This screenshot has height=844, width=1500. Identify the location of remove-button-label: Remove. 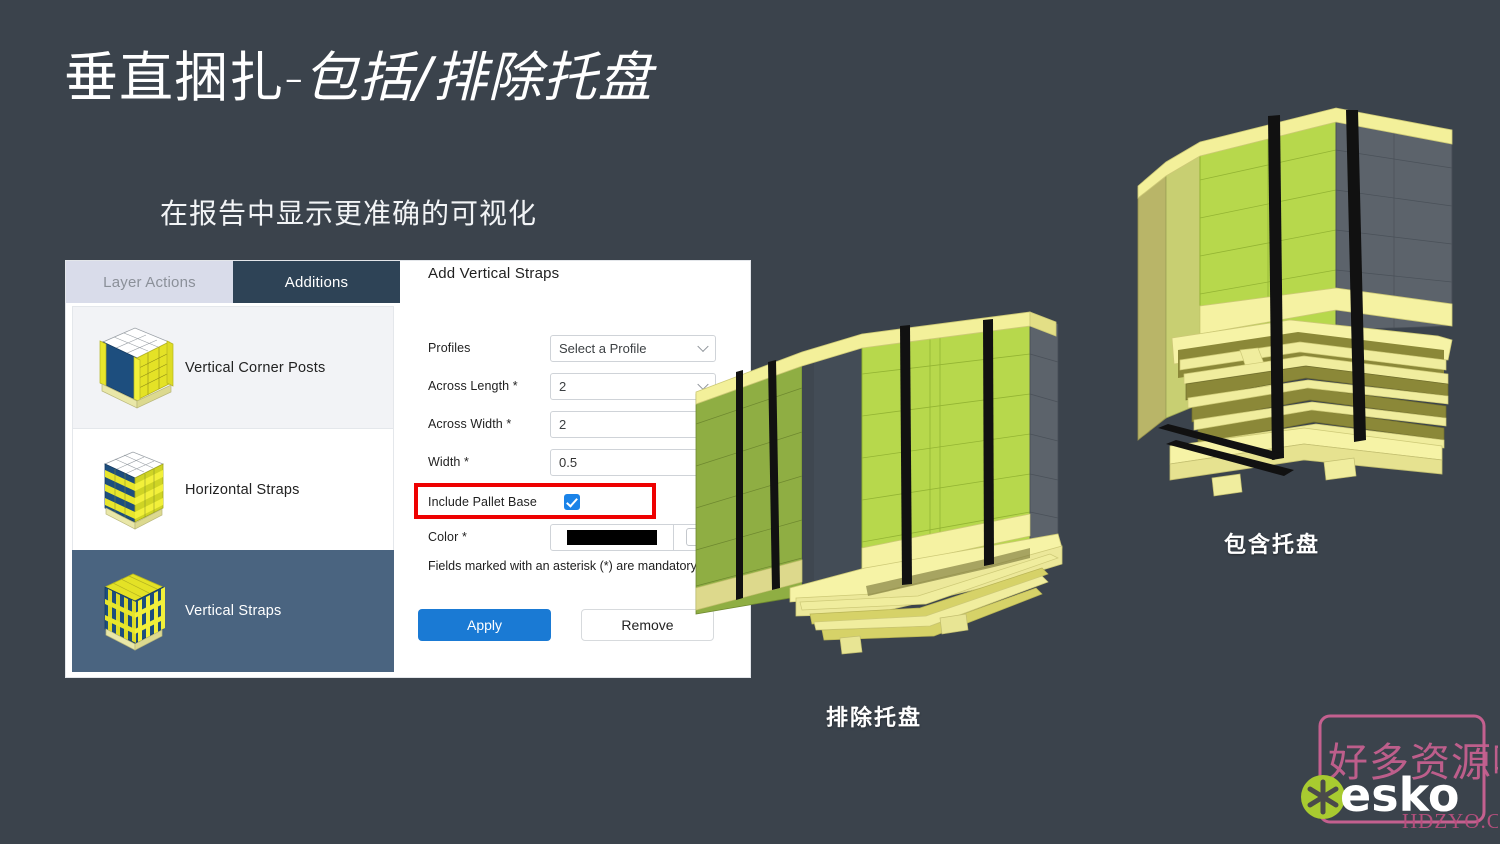
(647, 625).